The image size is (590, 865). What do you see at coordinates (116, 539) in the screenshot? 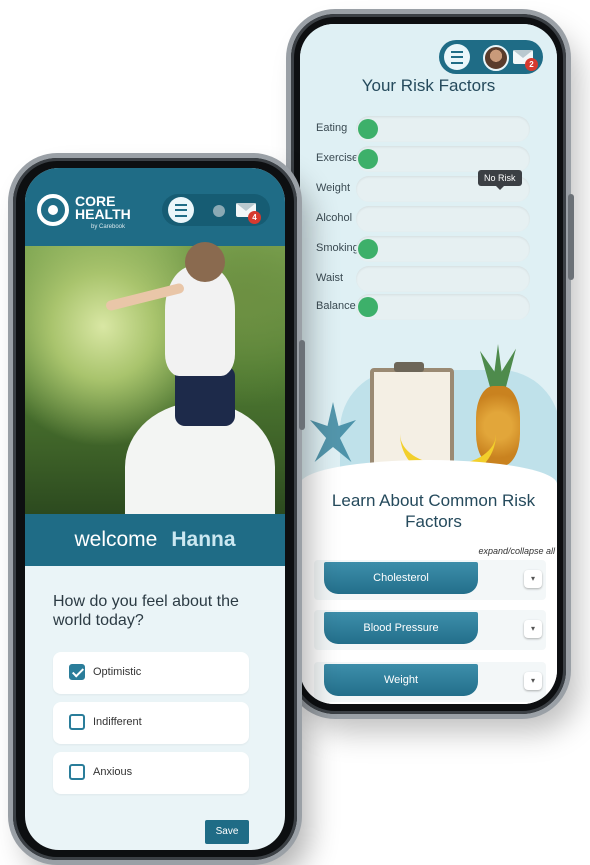
I see `welcome-greeting: welcome` at bounding box center [116, 539].